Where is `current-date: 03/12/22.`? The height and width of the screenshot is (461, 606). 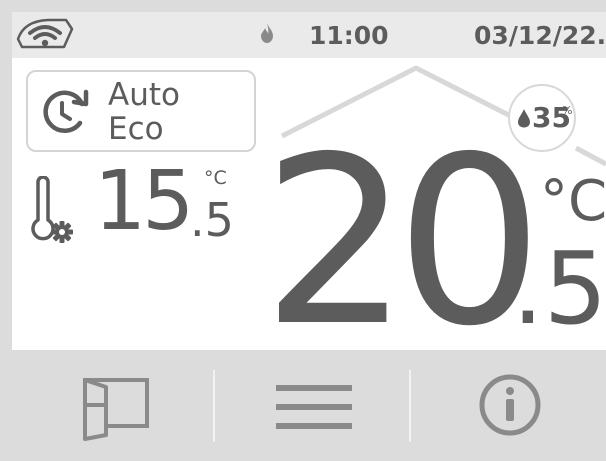
current-date: 03/12/22. is located at coordinates (540, 35).